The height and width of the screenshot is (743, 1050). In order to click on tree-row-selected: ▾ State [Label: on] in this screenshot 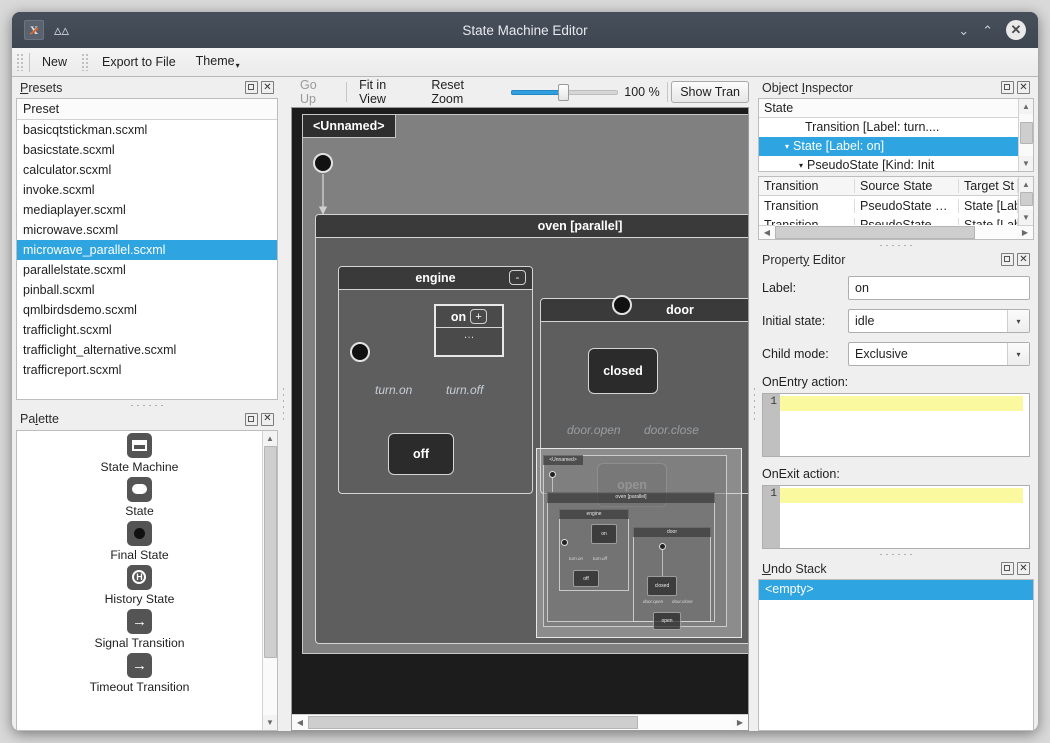, I will do `click(888, 146)`.